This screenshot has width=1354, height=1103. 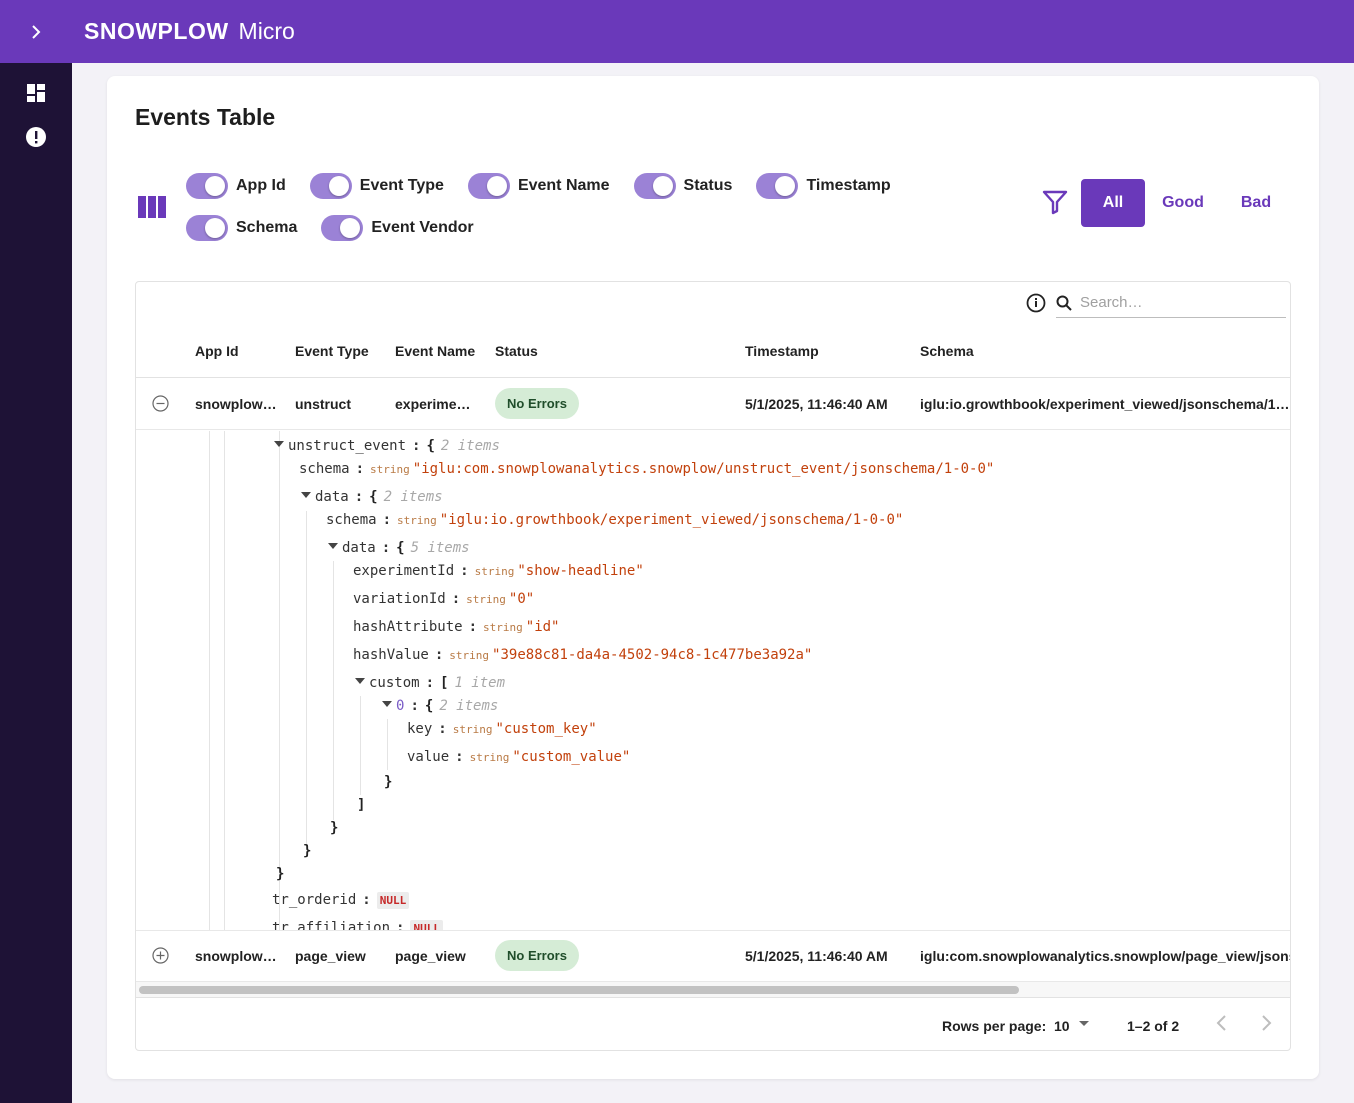 I want to click on brand-name: SNOWPLOW, so click(x=156, y=31).